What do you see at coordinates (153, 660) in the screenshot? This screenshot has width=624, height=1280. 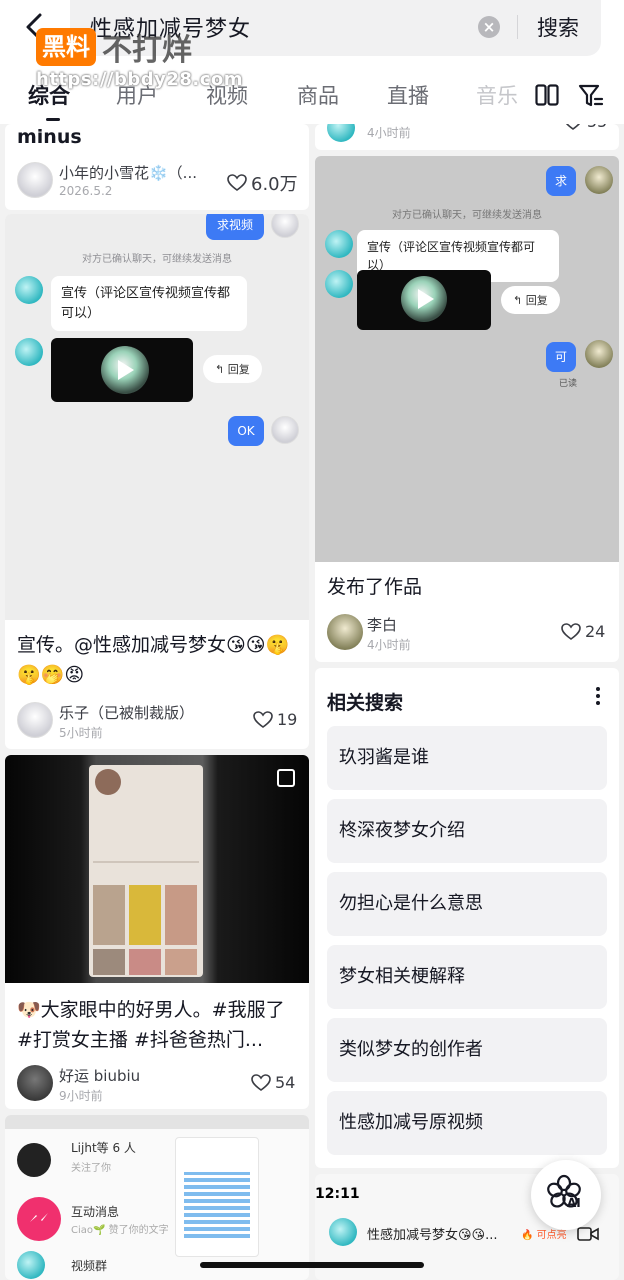 I see `card-title: 宣传。@性感加减号梦女😘😘🤫🤫🤭😡` at bounding box center [153, 660].